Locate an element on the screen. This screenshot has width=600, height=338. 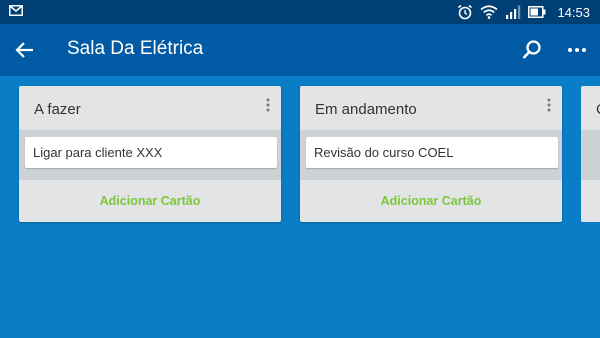
card: Ligar para cliente XXX is located at coordinates (151, 152).